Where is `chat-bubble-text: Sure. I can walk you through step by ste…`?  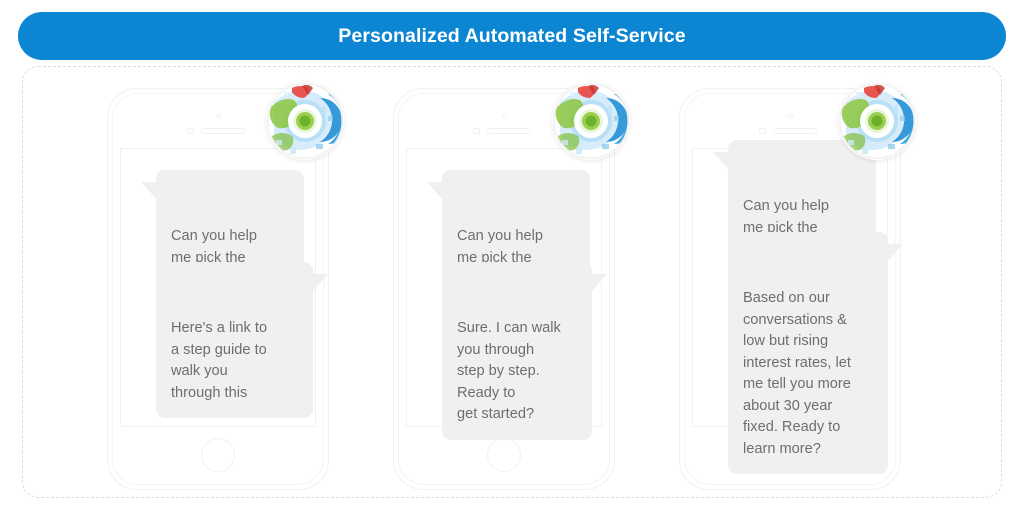 chat-bubble-text: Sure. I can walk you through step by ste… is located at coordinates (509, 371).